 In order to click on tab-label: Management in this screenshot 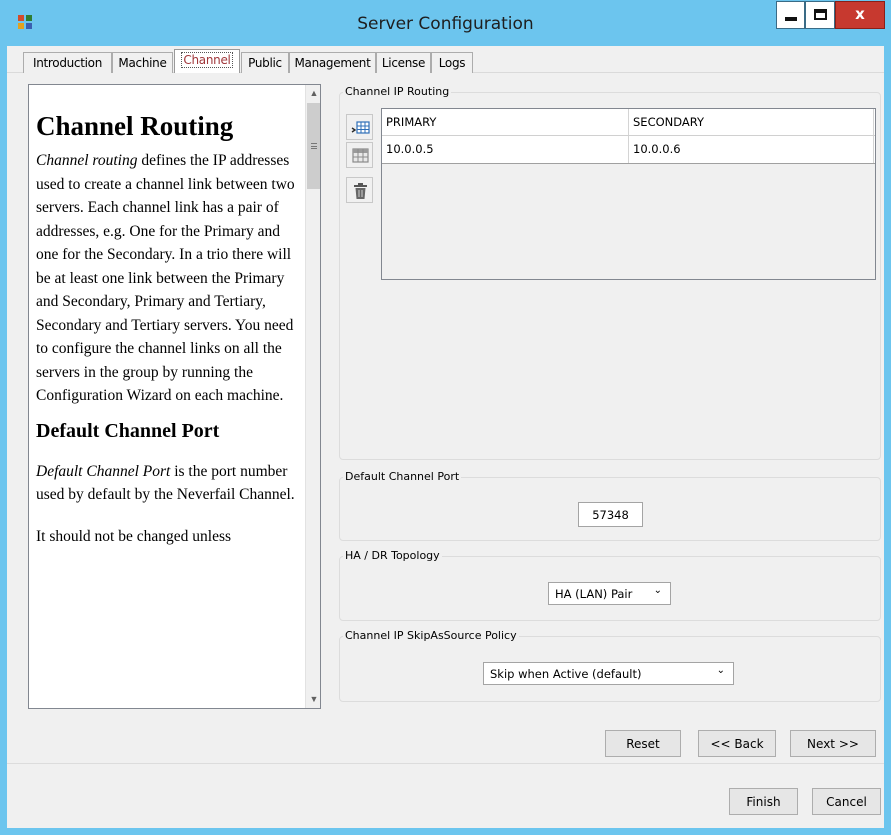, I will do `click(332, 63)`.